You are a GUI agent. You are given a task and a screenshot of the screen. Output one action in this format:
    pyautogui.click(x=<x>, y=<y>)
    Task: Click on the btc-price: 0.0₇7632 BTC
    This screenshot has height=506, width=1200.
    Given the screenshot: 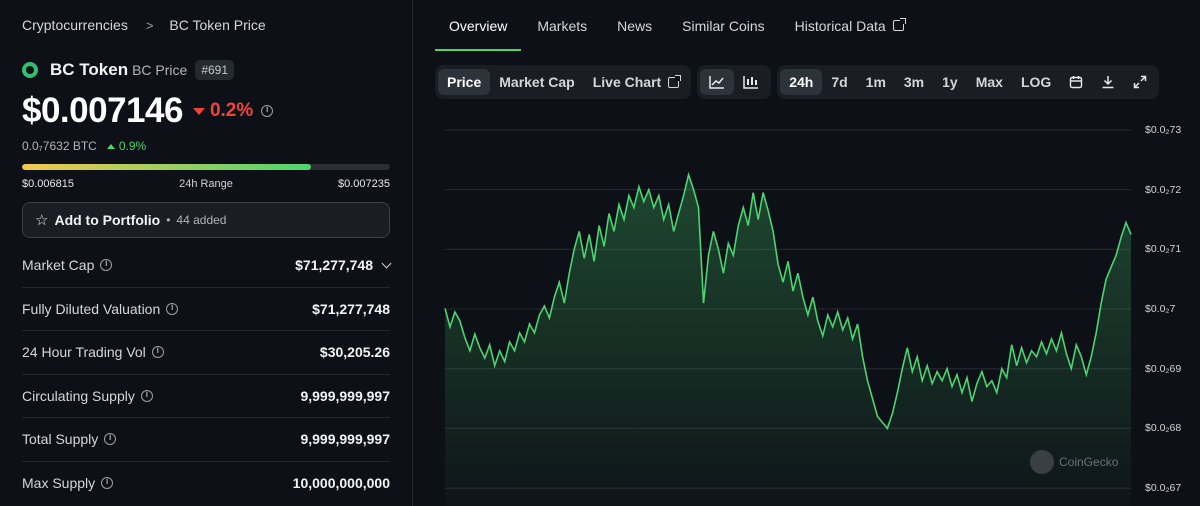 What is the action you would take?
    pyautogui.click(x=59, y=146)
    